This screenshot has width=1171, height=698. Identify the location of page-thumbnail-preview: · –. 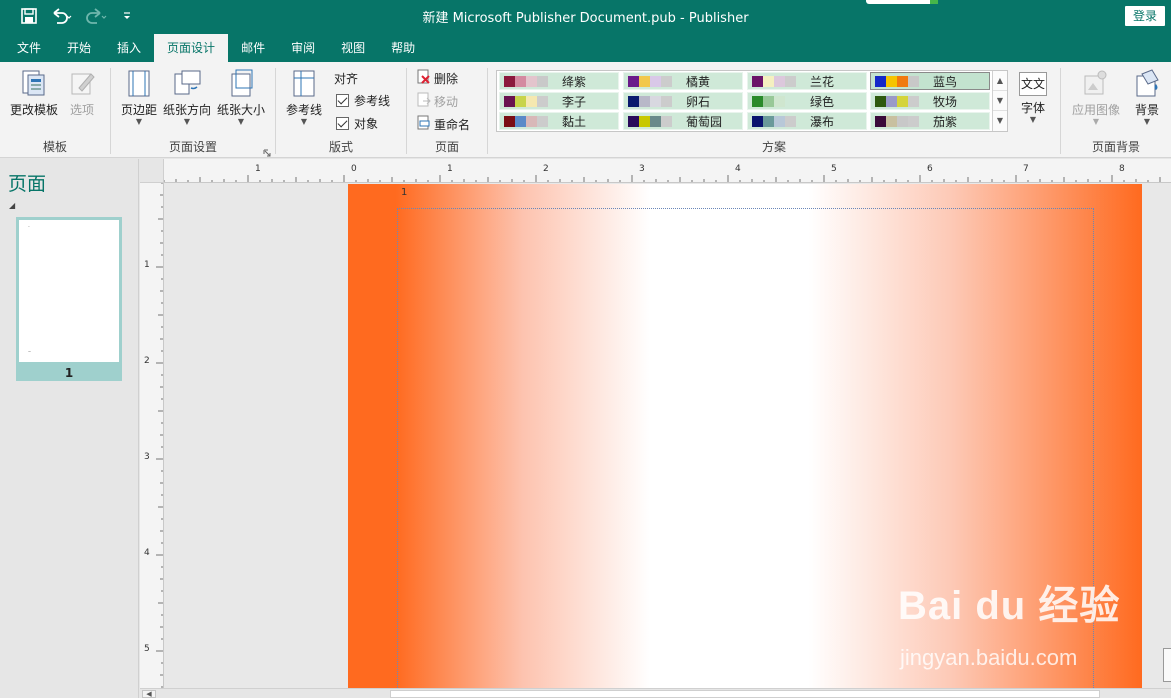
(69, 291).